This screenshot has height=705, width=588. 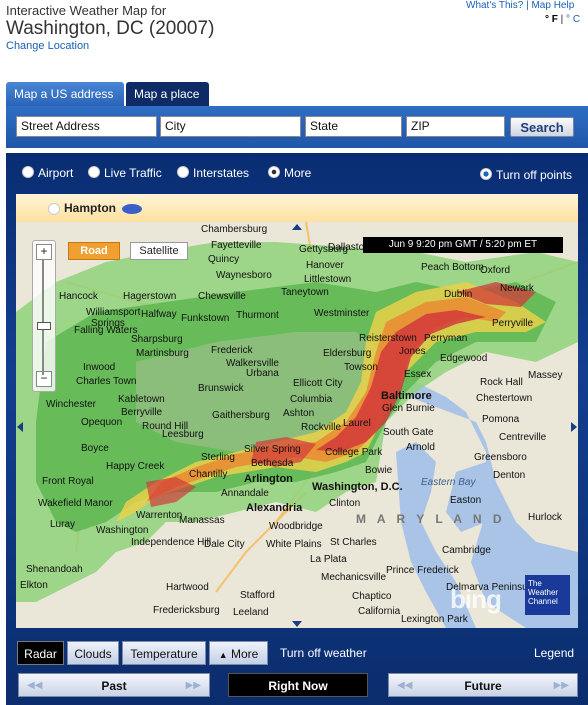 I want to click on place-label: Glen Burnie, so click(x=408, y=408).